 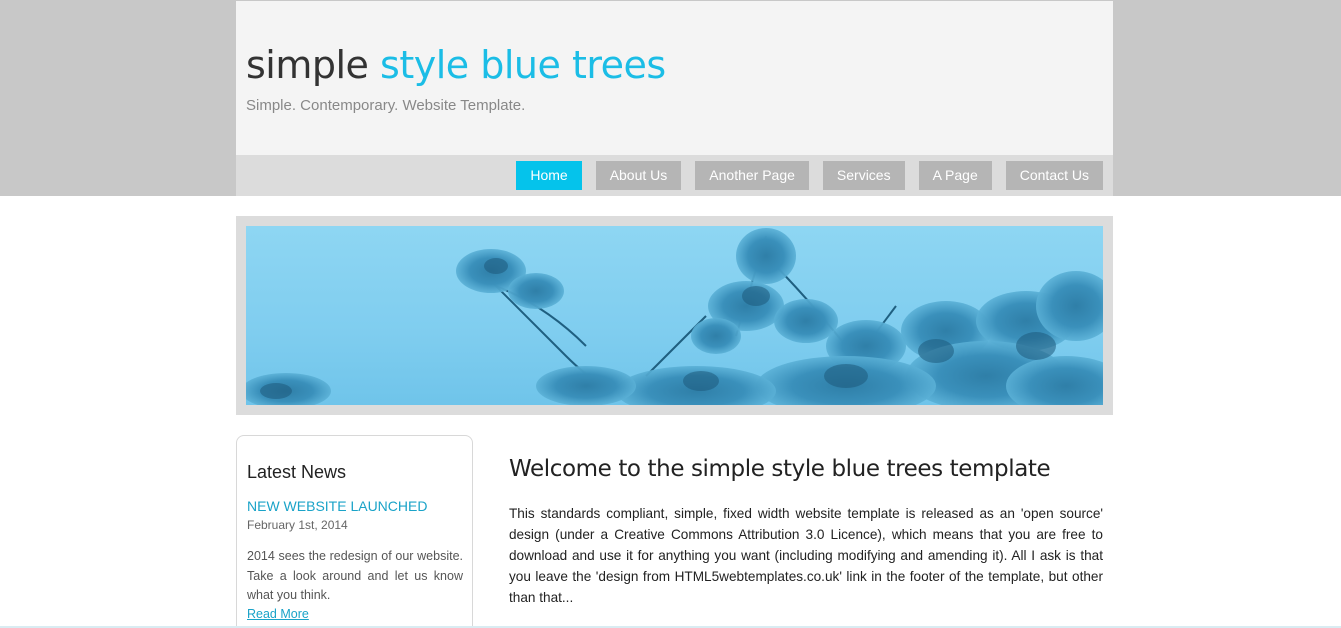 I want to click on nav-item-services: Services, so click(x=863, y=175).